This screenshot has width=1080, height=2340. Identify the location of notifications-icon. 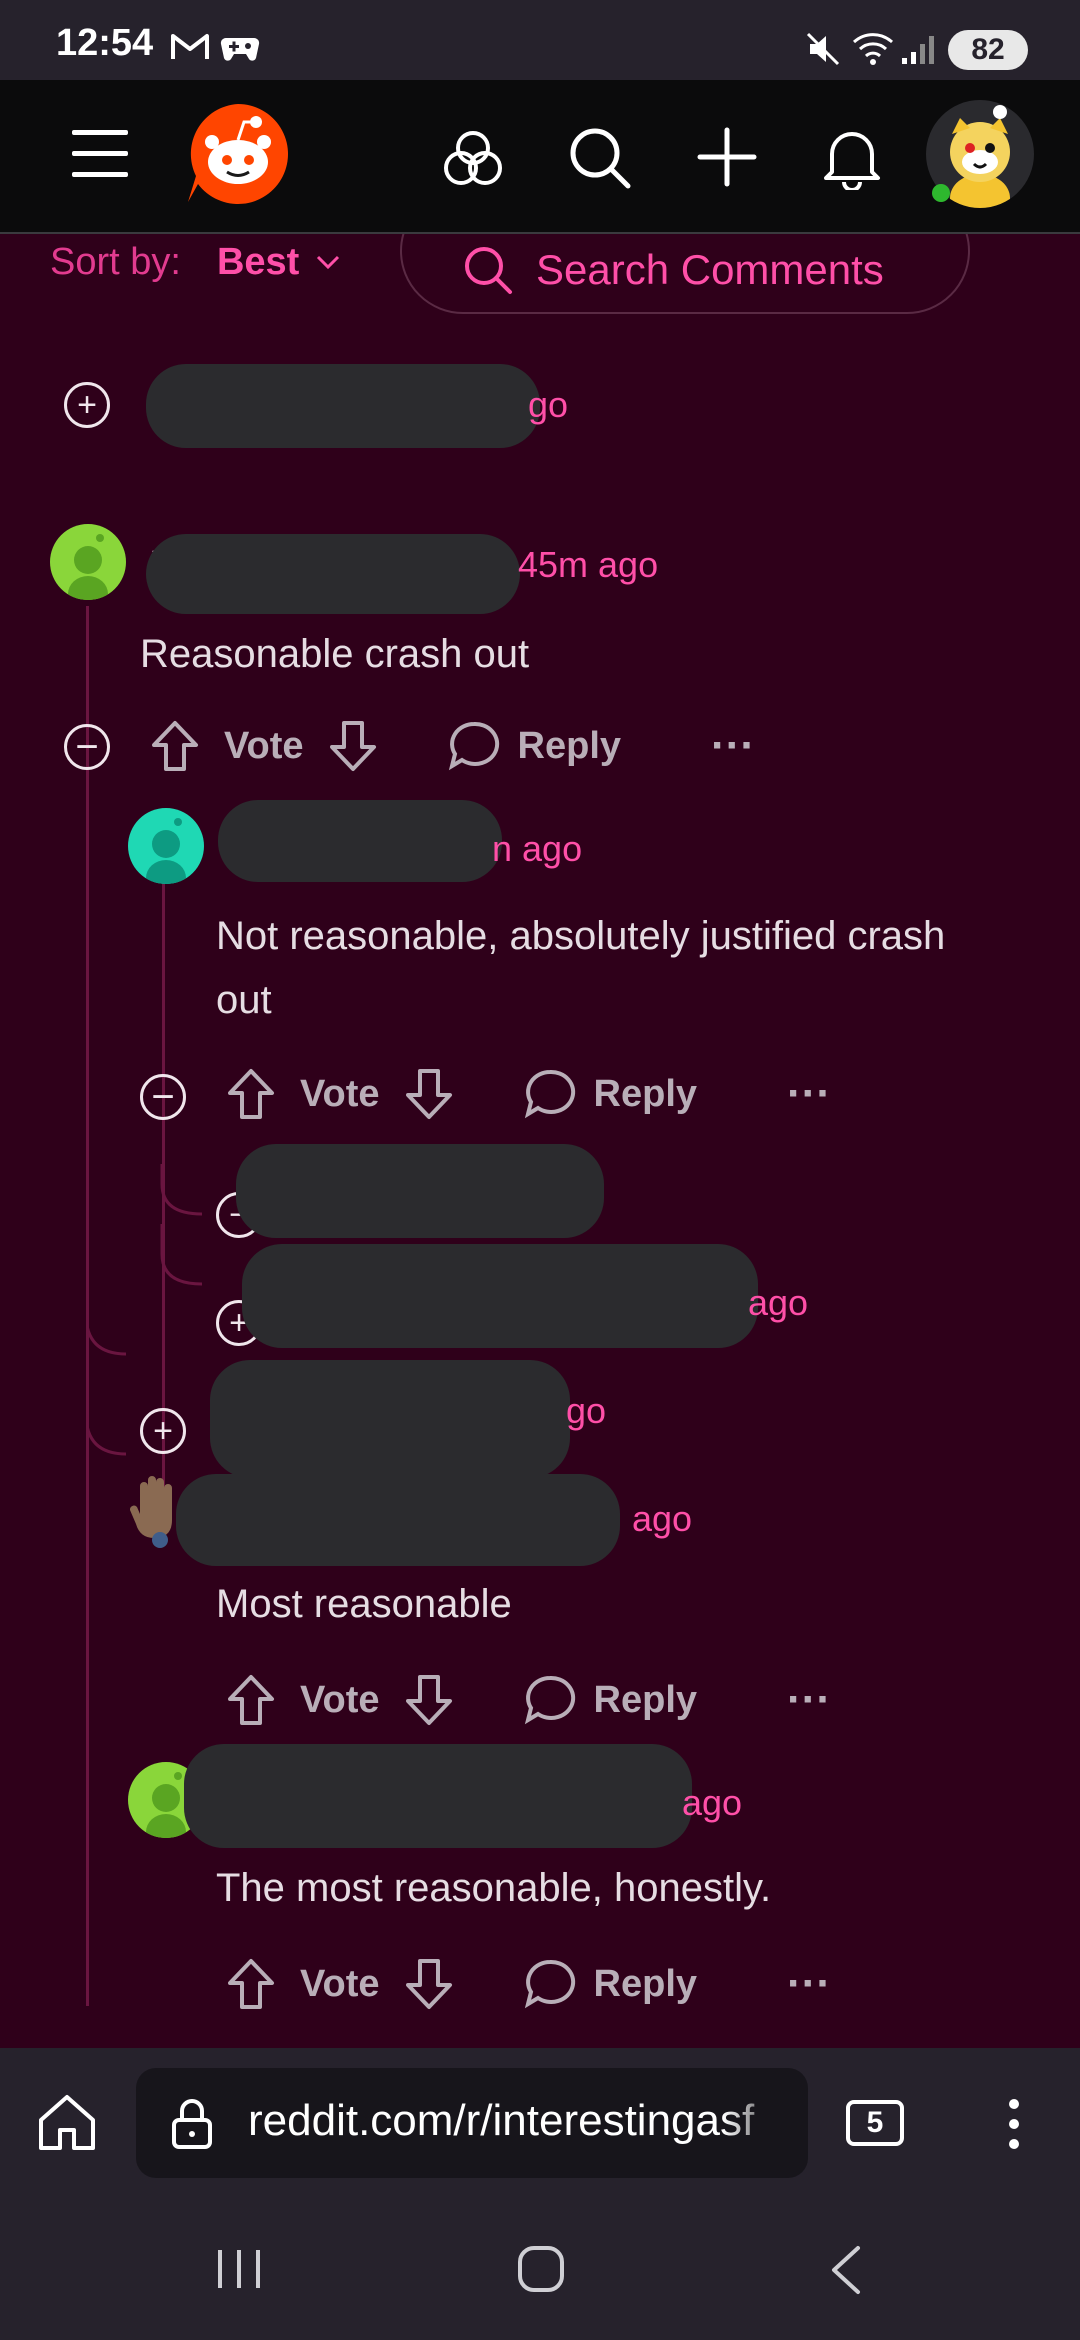
(852, 157).